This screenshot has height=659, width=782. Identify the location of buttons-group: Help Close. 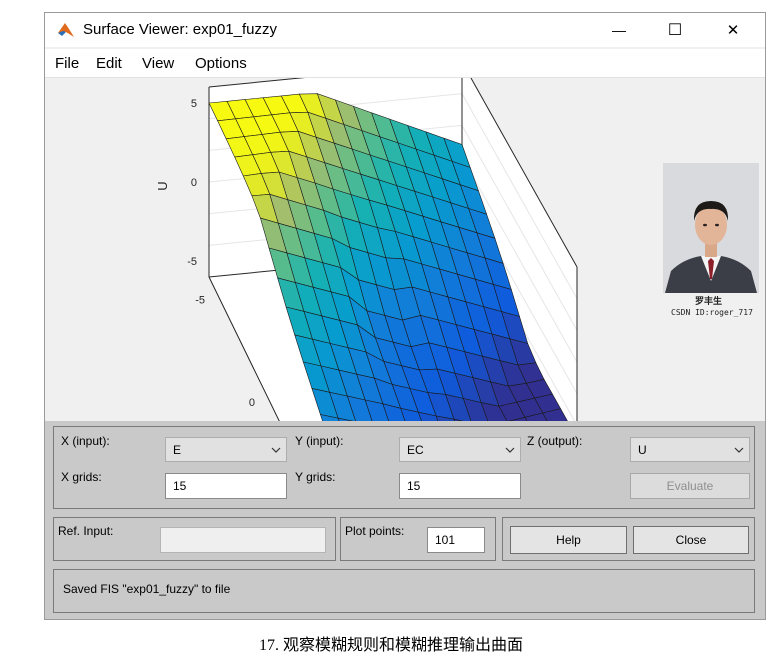
(628, 539).